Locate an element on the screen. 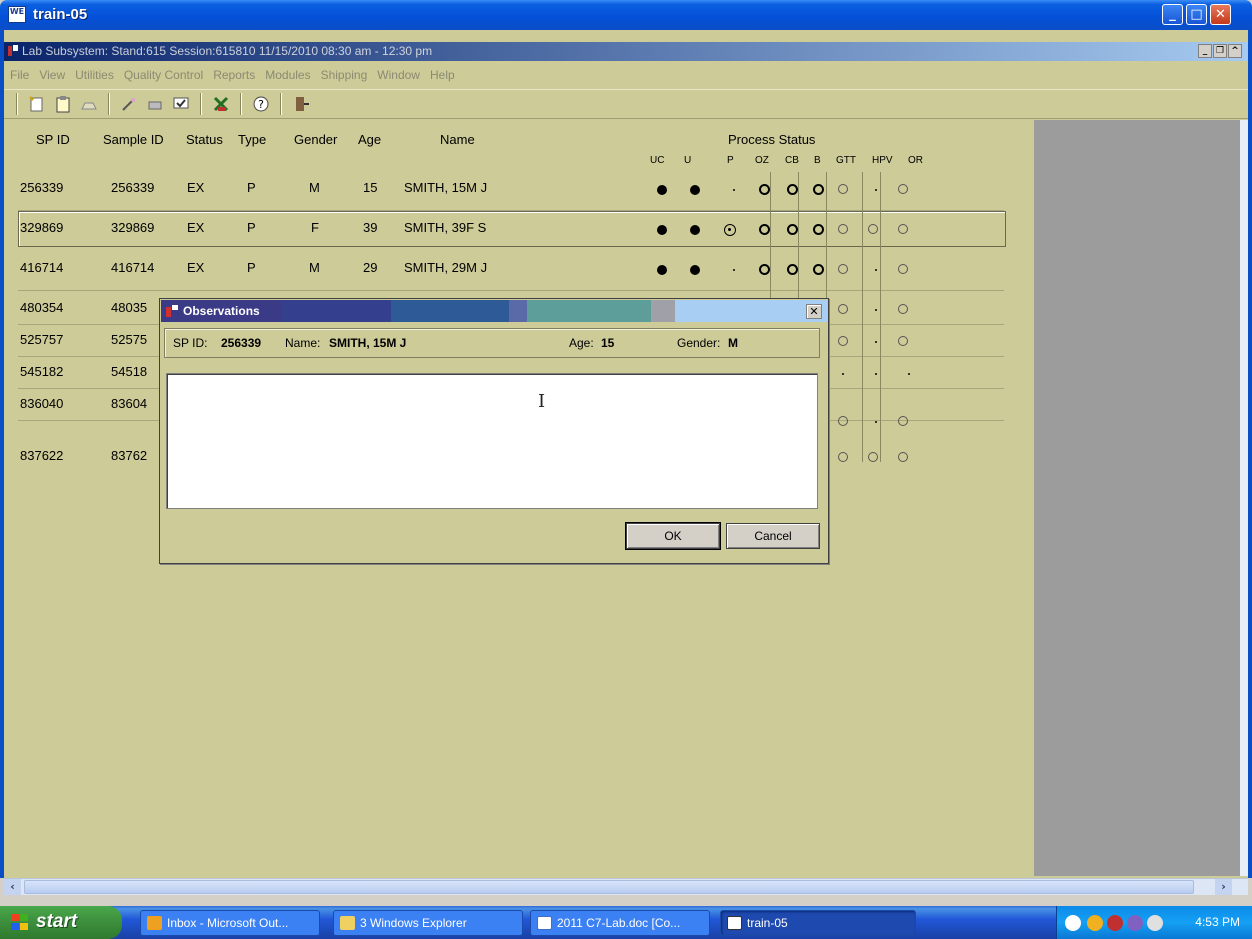  cell-sample-id: 83604 is located at coordinates (129, 403).